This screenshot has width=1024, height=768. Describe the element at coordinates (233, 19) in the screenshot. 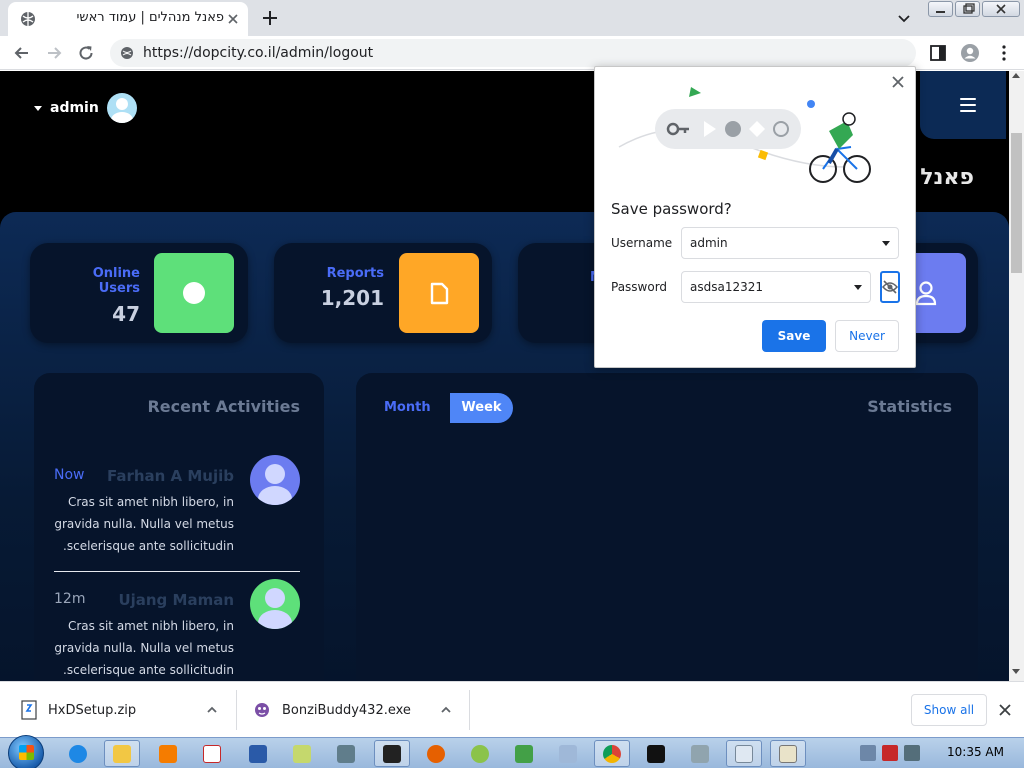

I see `tab-close-icon` at that location.